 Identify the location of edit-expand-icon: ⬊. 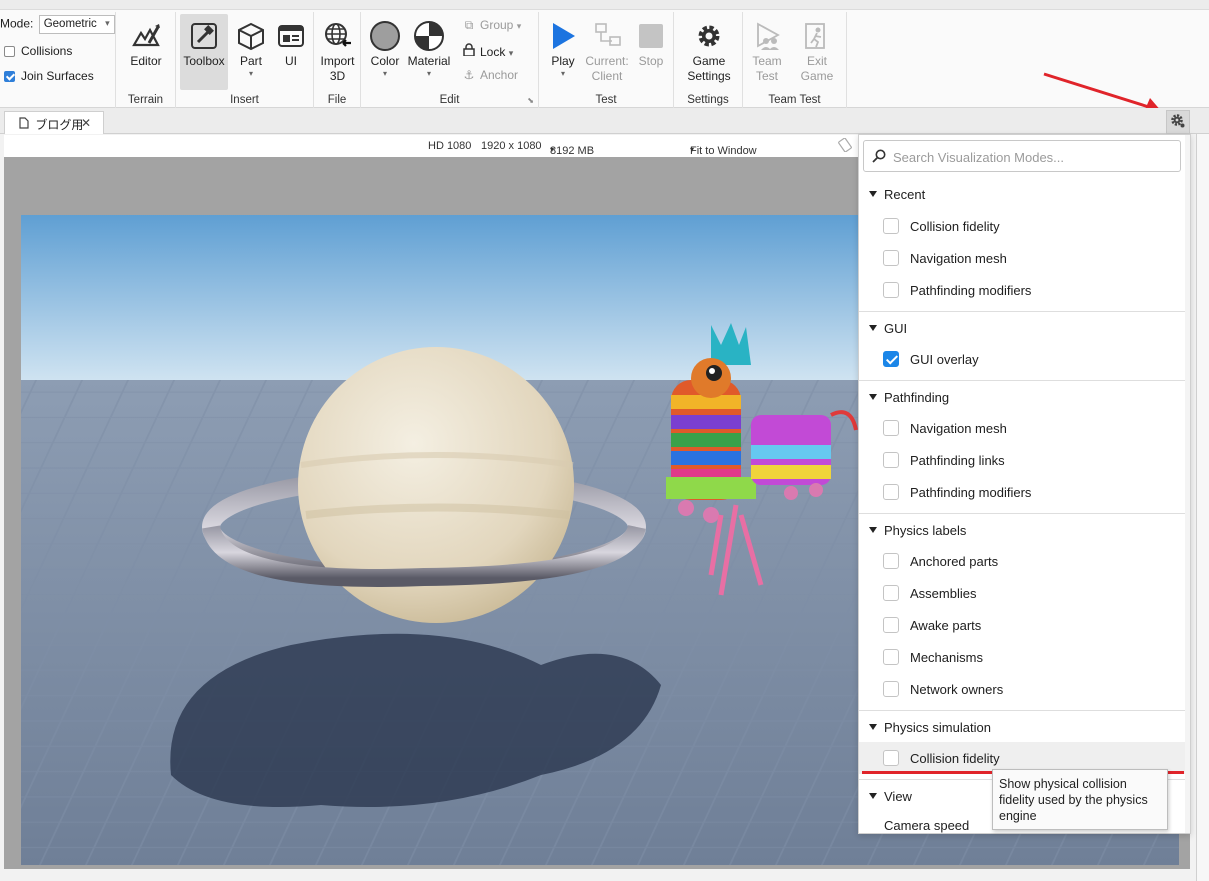
(530, 100).